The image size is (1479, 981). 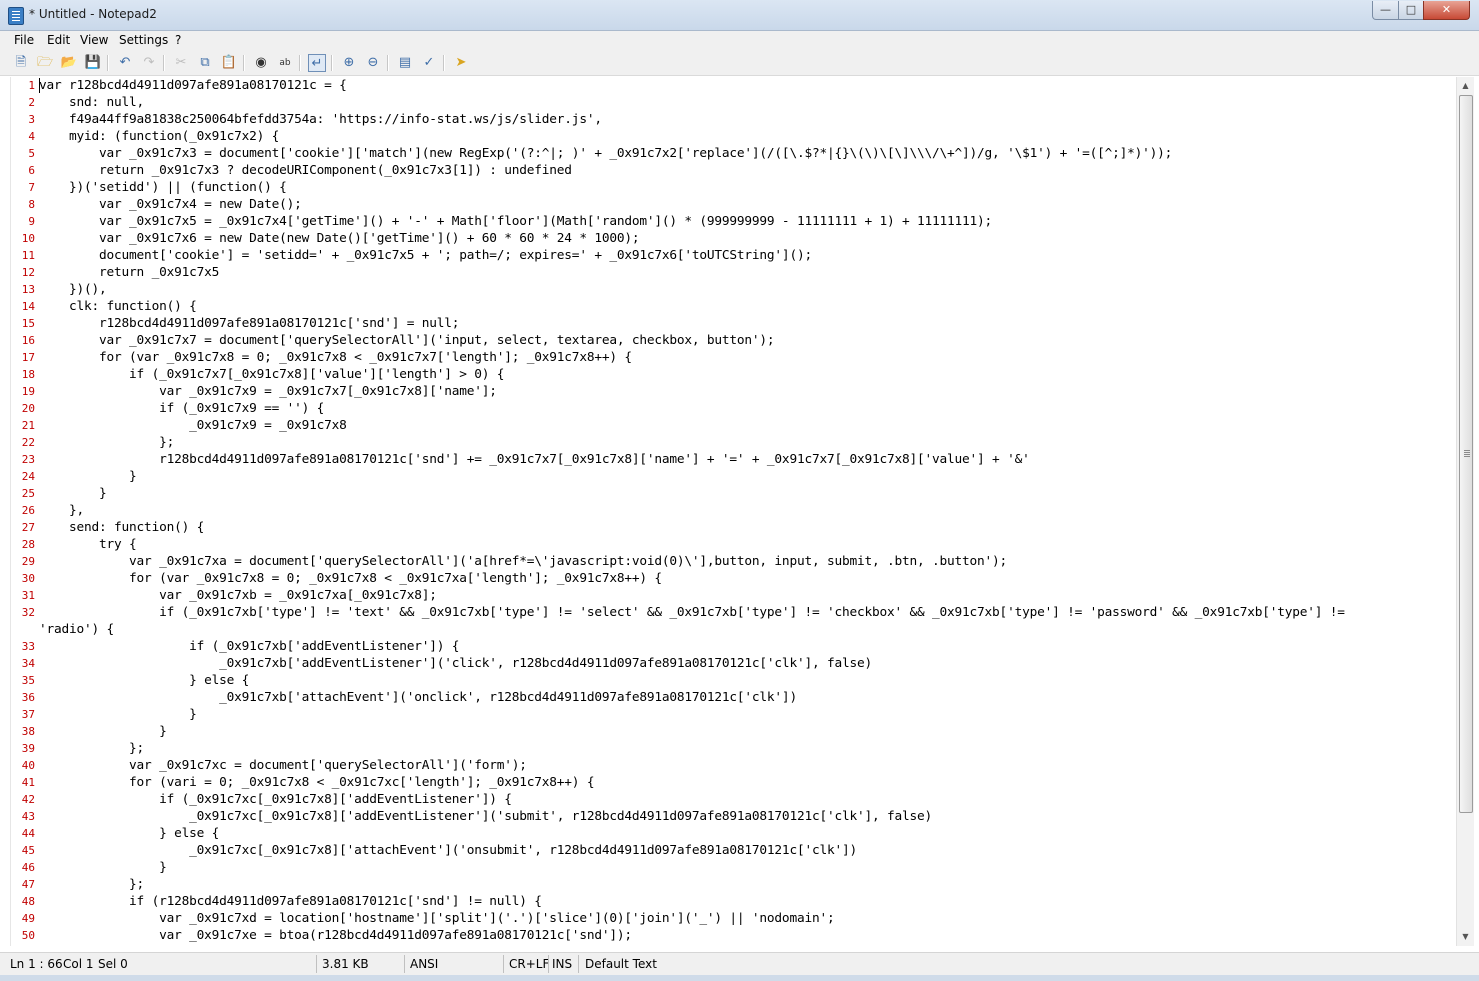 I want to click on cut-icon: ✂, so click(x=181, y=63).